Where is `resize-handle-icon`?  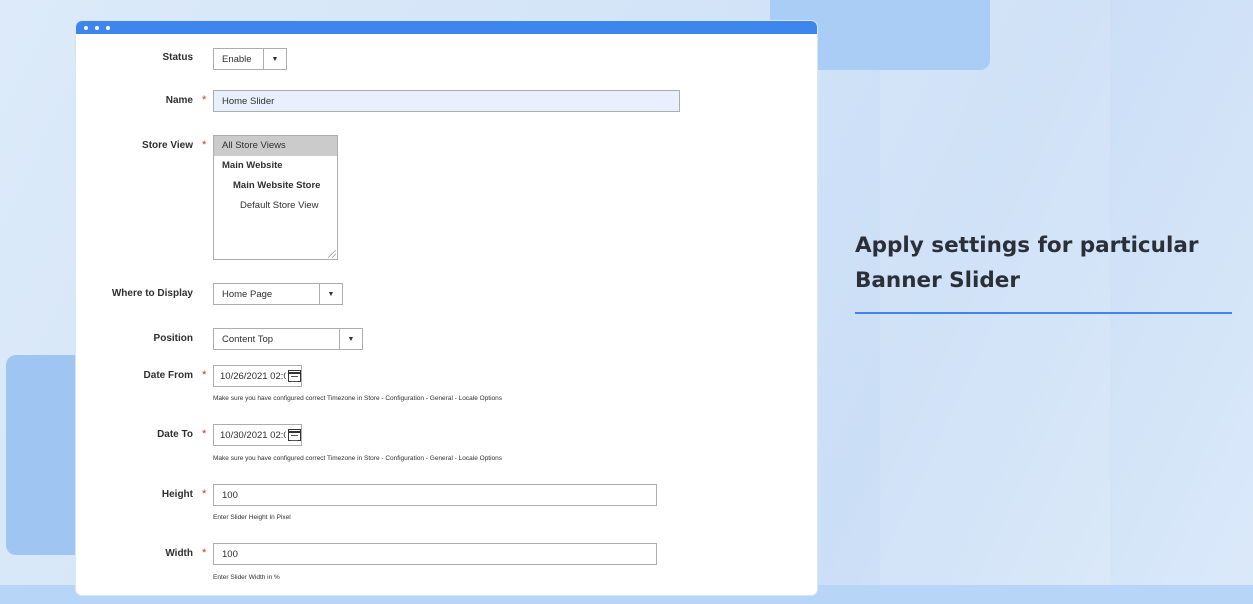 resize-handle-icon is located at coordinates (332, 254).